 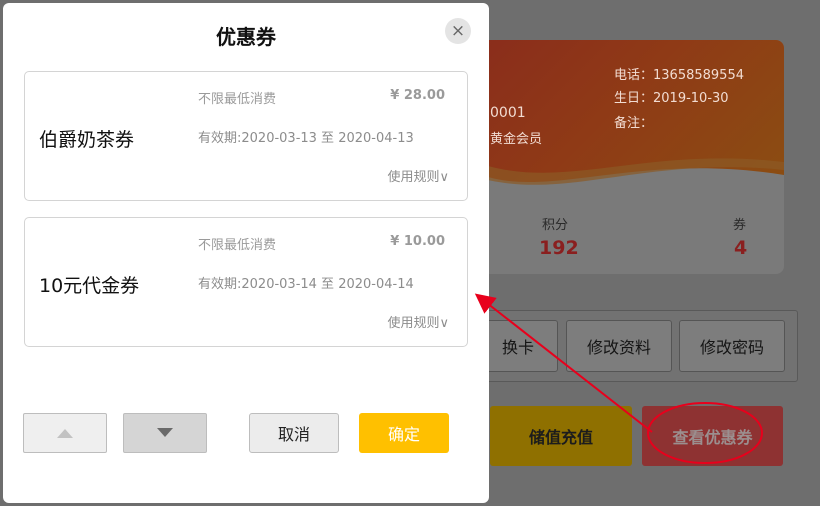 What do you see at coordinates (555, 225) in the screenshot?
I see `points-label: 积分` at bounding box center [555, 225].